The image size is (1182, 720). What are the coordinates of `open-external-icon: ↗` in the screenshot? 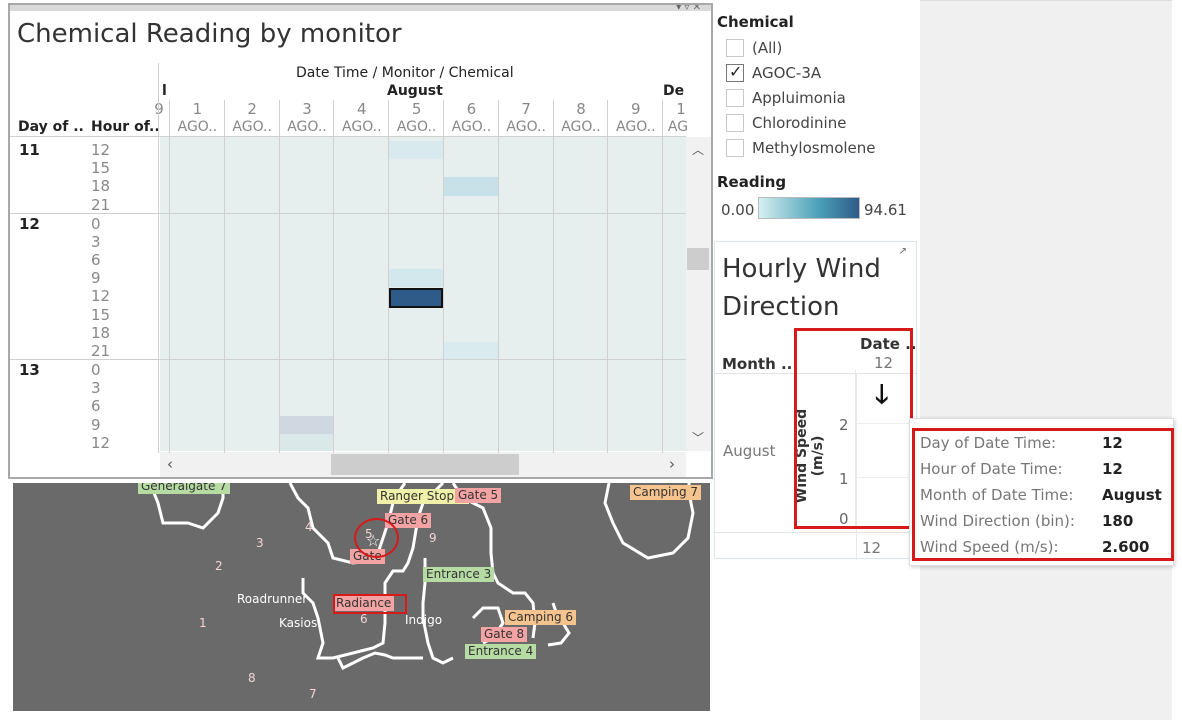 It's located at (903, 251).